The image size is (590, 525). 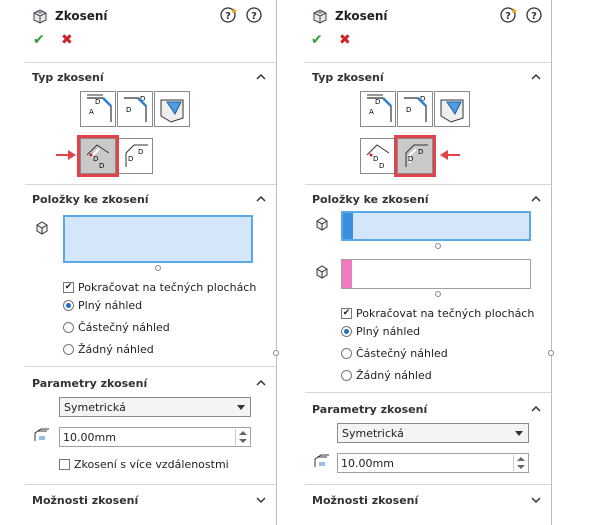 What do you see at coordinates (322, 272) in the screenshot?
I see `face-set-2-icon` at bounding box center [322, 272].